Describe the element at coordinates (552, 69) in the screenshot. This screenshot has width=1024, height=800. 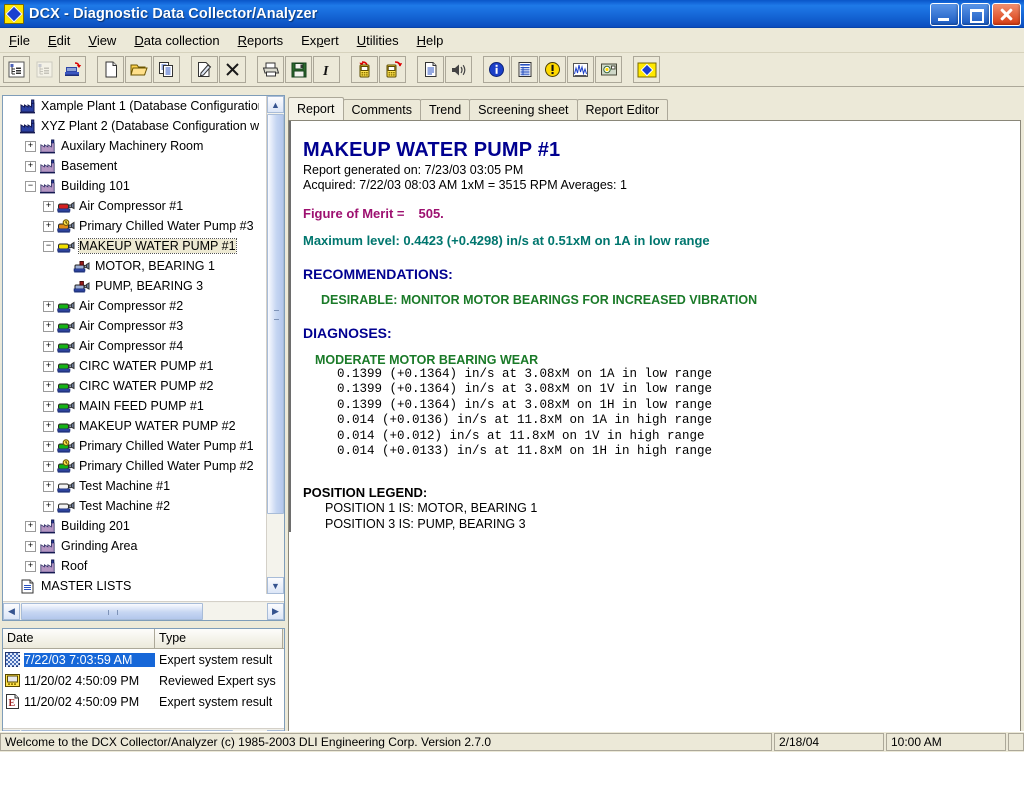
I see `warning-icon` at that location.